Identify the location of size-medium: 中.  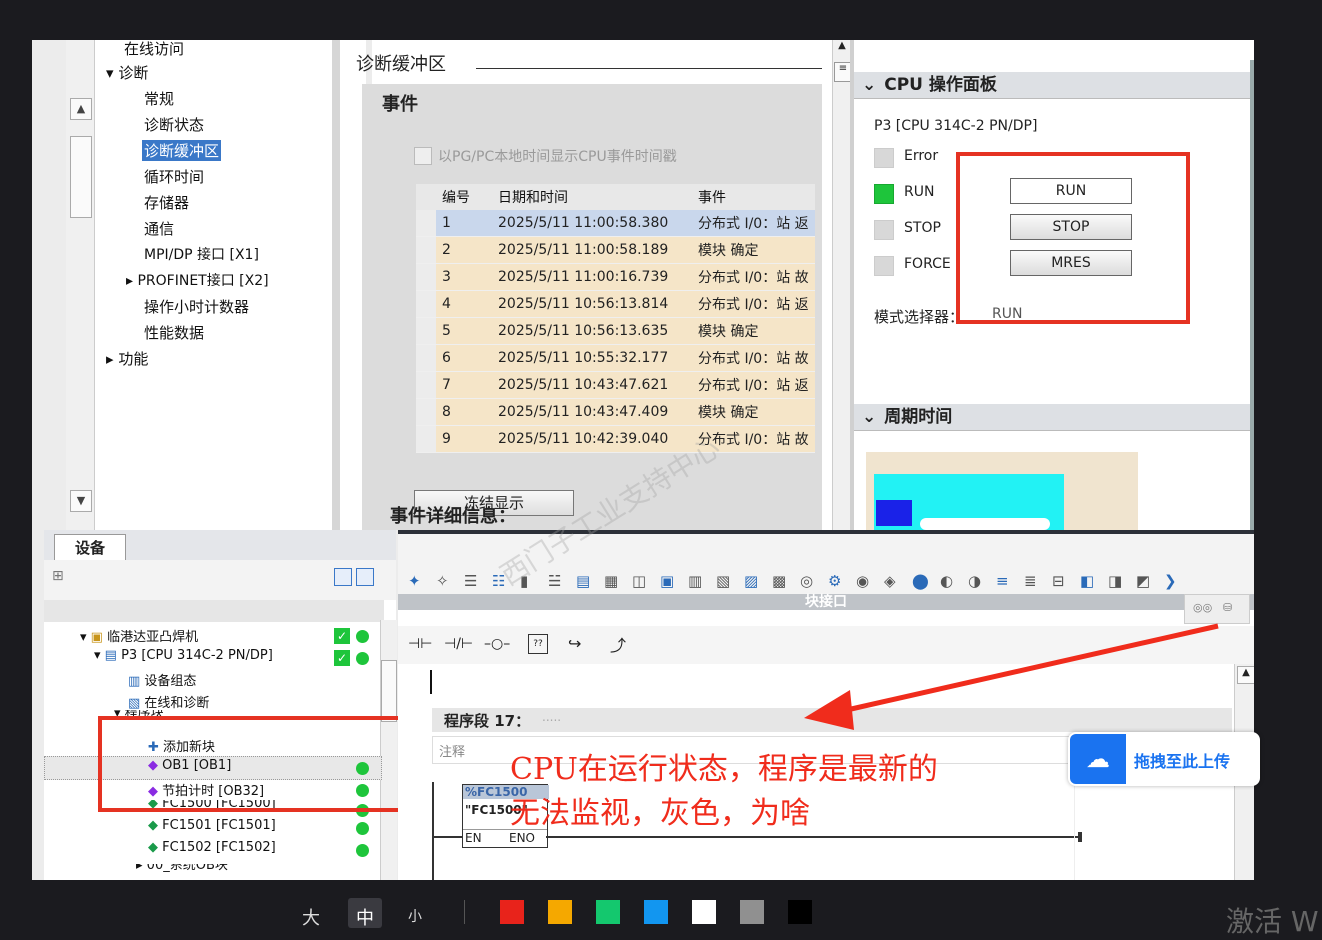
(365, 917).